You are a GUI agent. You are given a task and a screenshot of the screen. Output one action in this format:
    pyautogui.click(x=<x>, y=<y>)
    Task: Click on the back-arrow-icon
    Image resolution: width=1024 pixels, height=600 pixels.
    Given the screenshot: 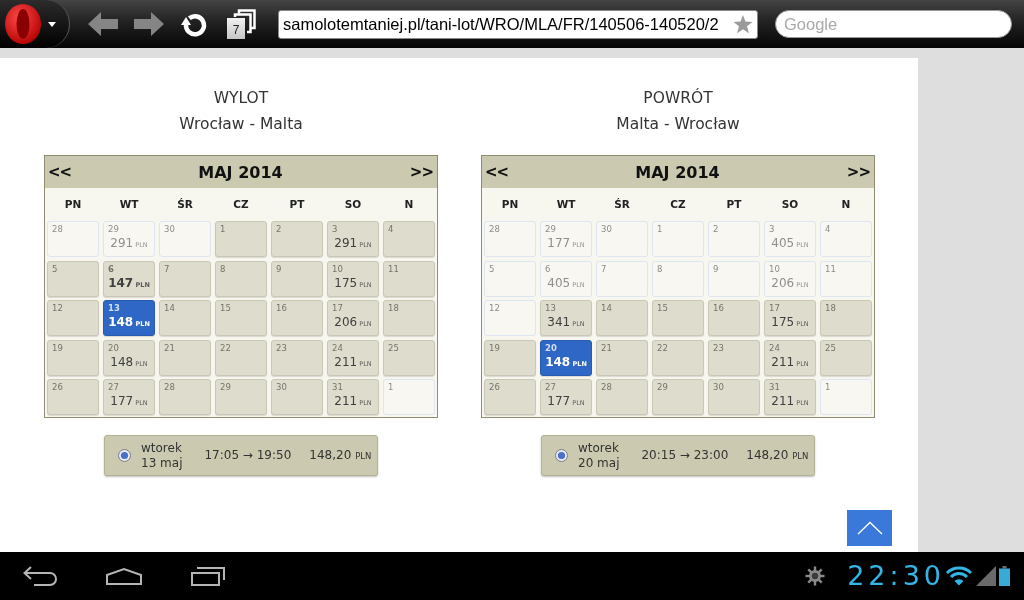 What is the action you would take?
    pyautogui.click(x=103, y=24)
    